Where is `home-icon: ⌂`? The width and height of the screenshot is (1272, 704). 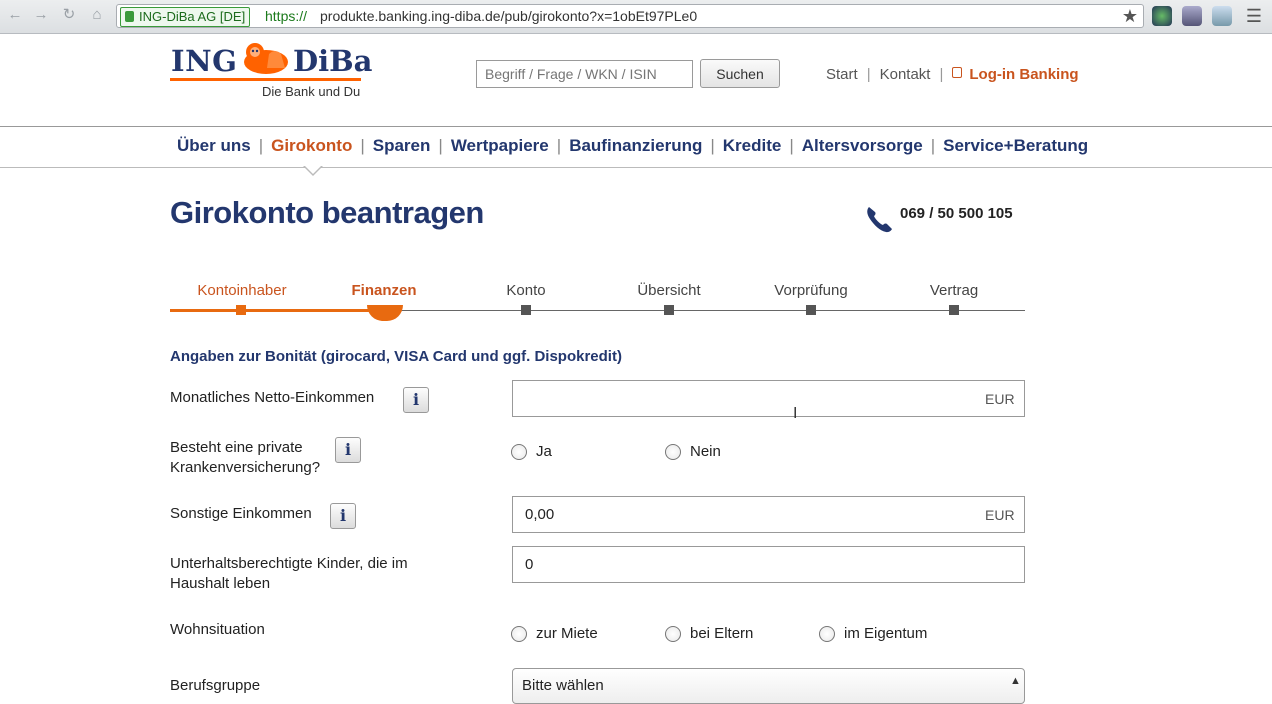
home-icon: ⌂ is located at coordinates (97, 15).